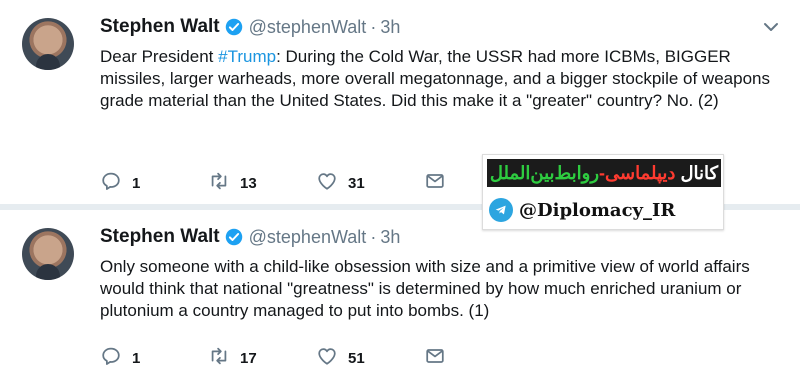 The image size is (800, 384). I want to click on watermark-handle-row: @Diplomacy_IR, so click(582, 210).